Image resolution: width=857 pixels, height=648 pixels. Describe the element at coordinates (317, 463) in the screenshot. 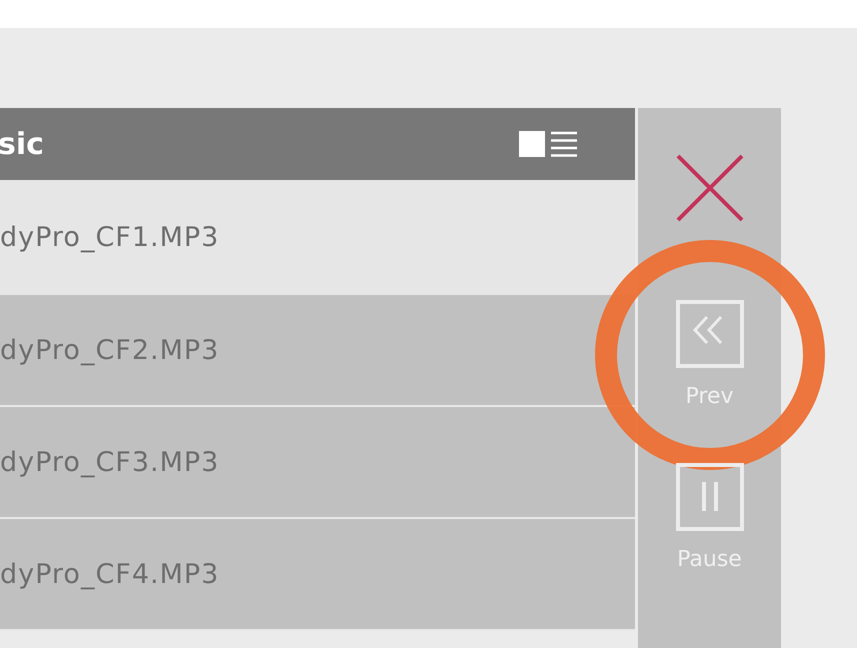

I see `track-row: dyPro_CF3.MP3` at that location.